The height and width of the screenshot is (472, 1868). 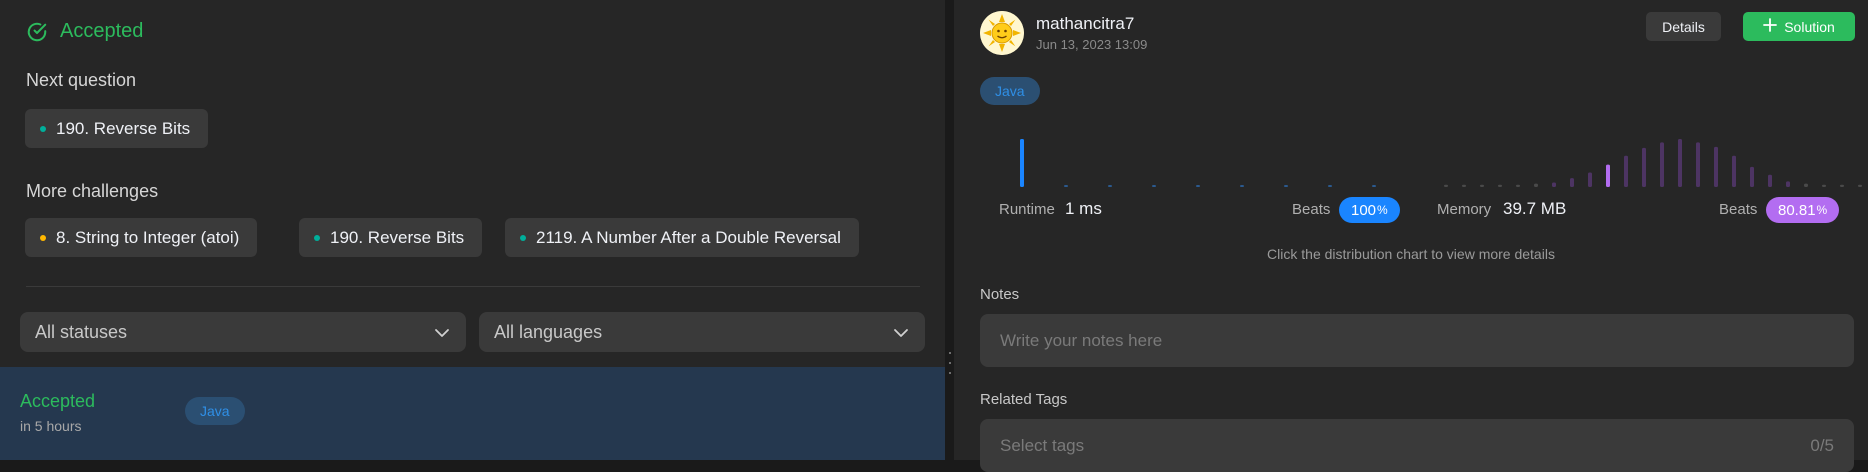 What do you see at coordinates (1042, 445) in the screenshot?
I see `tags-placeholder: Select tags` at bounding box center [1042, 445].